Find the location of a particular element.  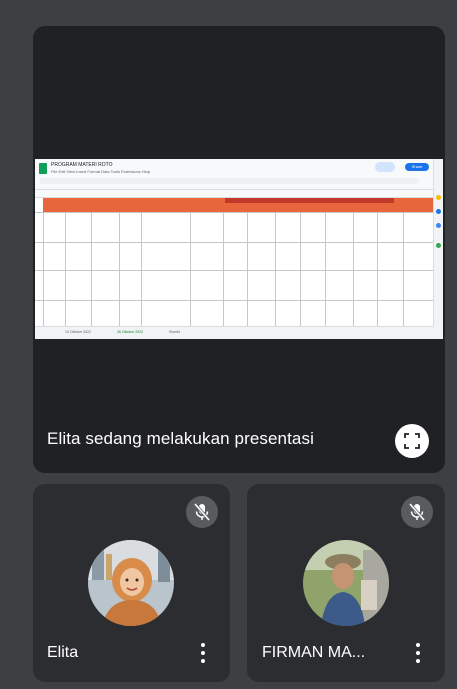

participant-name: Elita is located at coordinates (63, 652).